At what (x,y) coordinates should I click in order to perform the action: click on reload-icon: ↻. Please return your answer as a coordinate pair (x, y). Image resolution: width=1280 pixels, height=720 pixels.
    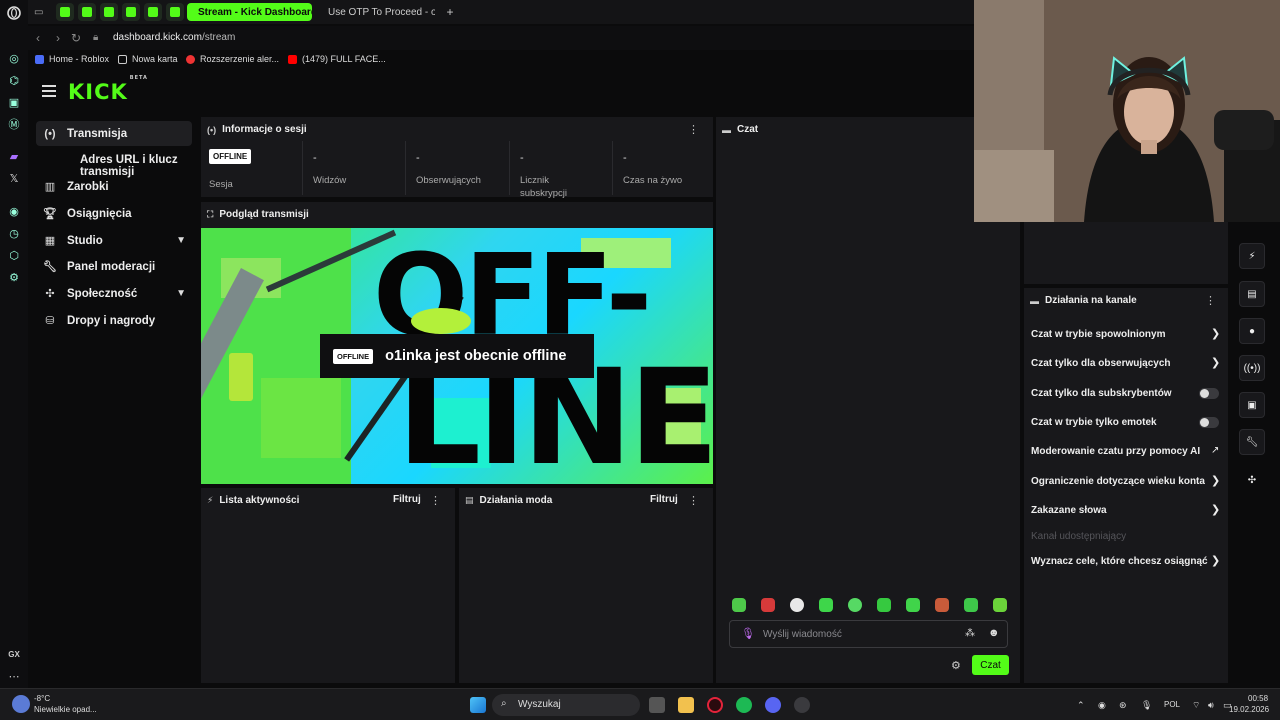
    Looking at the image, I should click on (76, 38).